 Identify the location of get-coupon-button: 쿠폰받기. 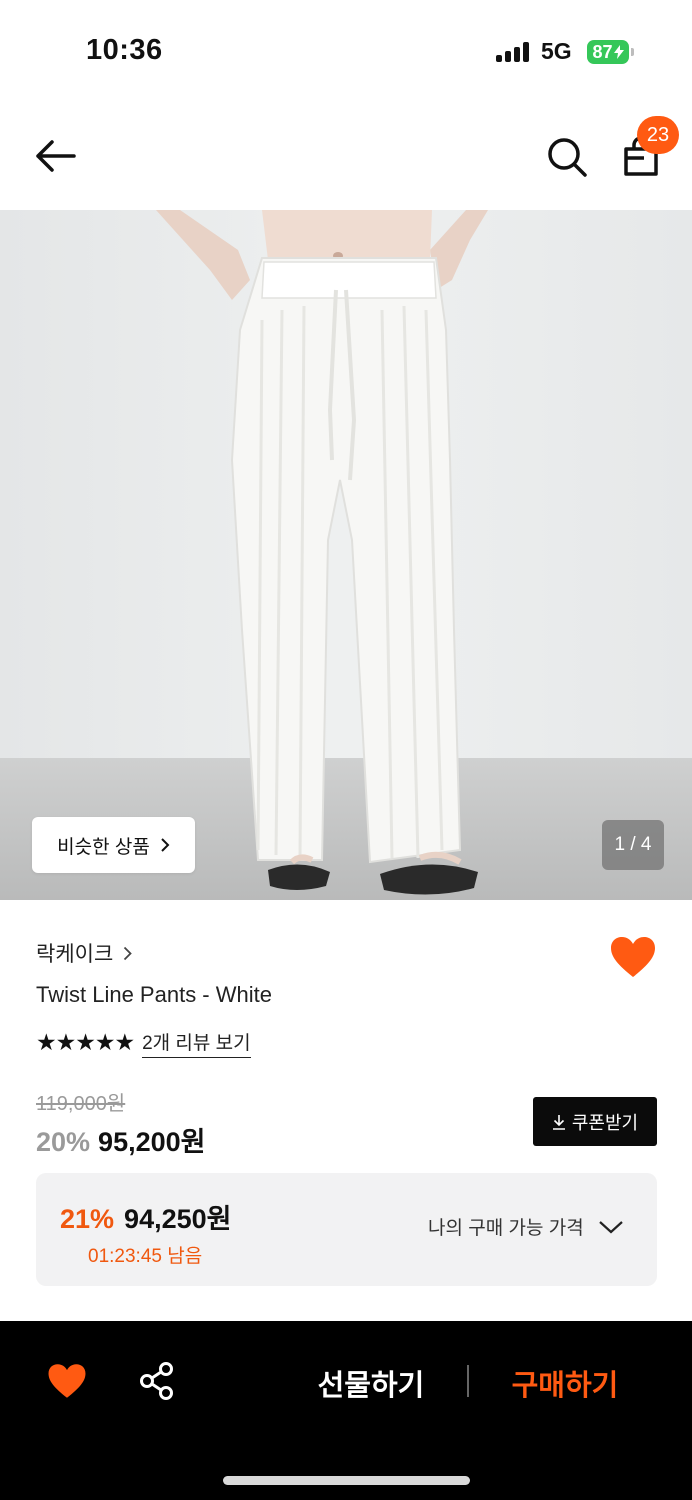
(595, 1121).